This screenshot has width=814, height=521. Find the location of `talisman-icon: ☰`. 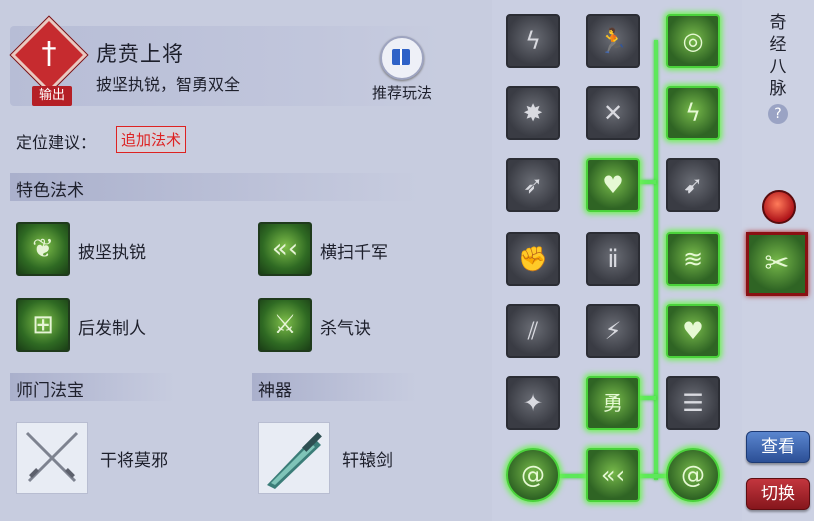

talisman-icon: ☰ is located at coordinates (693, 403).